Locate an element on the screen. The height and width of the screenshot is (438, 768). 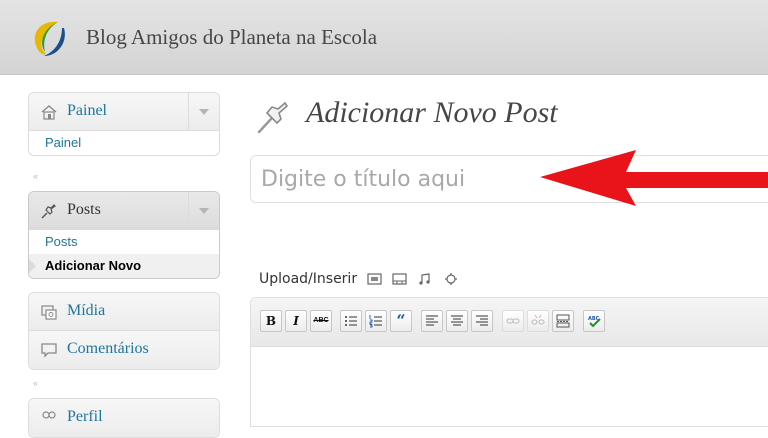
link-icon is located at coordinates (513, 321).